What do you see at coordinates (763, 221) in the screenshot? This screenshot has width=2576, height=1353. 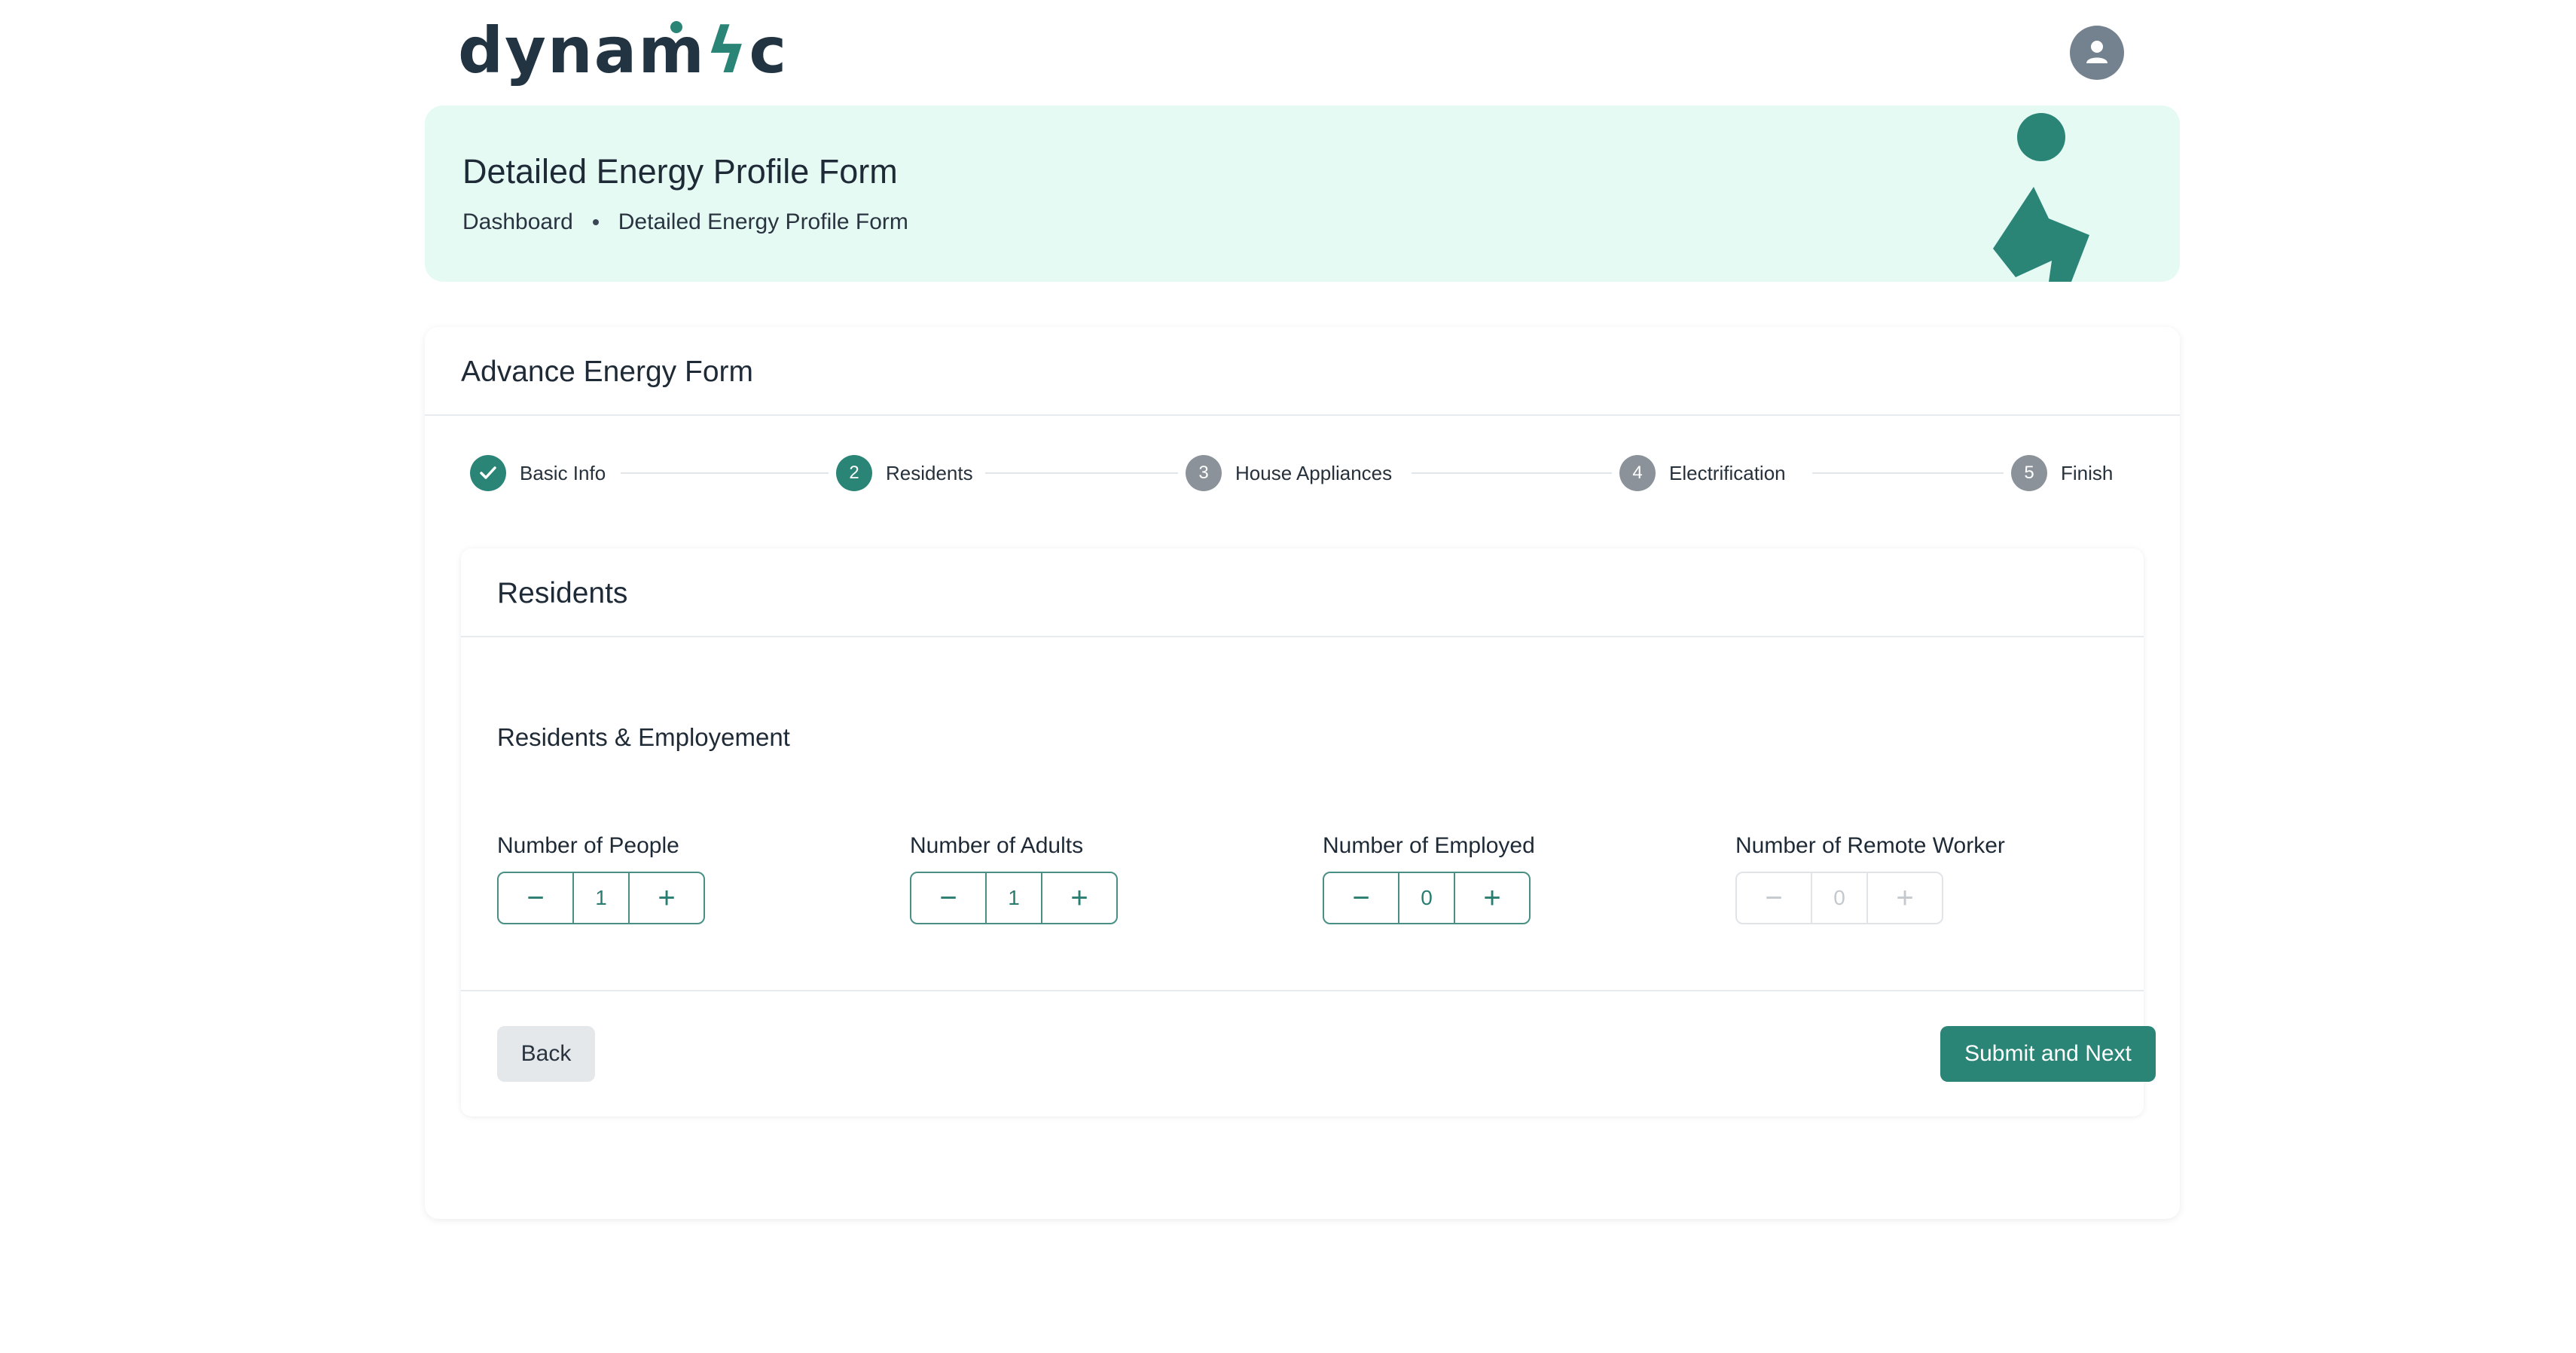 I see `breadcrumb-current: Detailed Energy Profile Form` at bounding box center [763, 221].